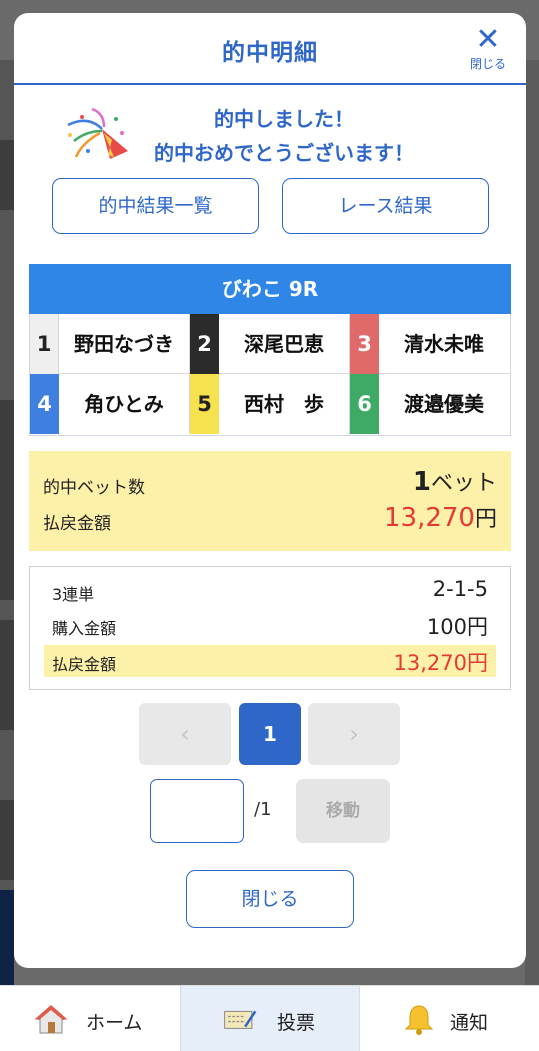 The height and width of the screenshot is (1051, 539). What do you see at coordinates (343, 811) in the screenshot?
I see `move-page-button: 移動` at bounding box center [343, 811].